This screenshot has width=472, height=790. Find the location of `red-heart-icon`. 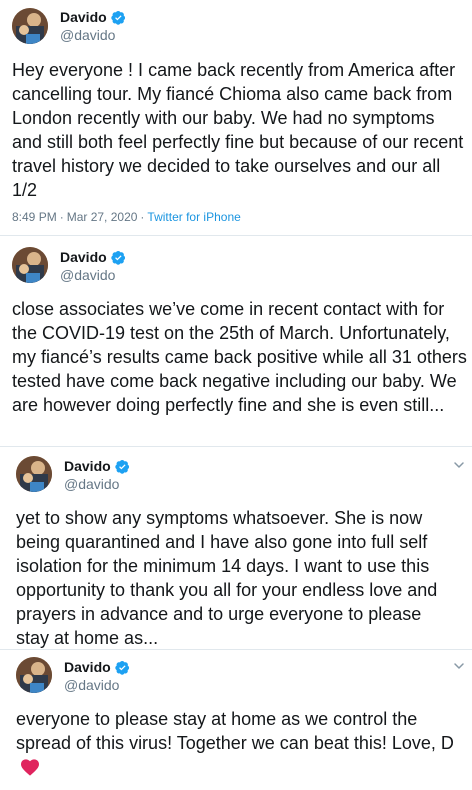

red-heart-icon is located at coordinates (30, 767).